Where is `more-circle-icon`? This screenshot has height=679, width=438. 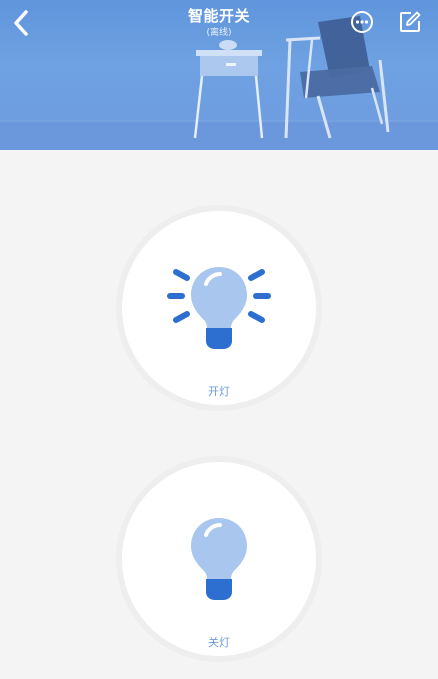
more-circle-icon is located at coordinates (362, 22).